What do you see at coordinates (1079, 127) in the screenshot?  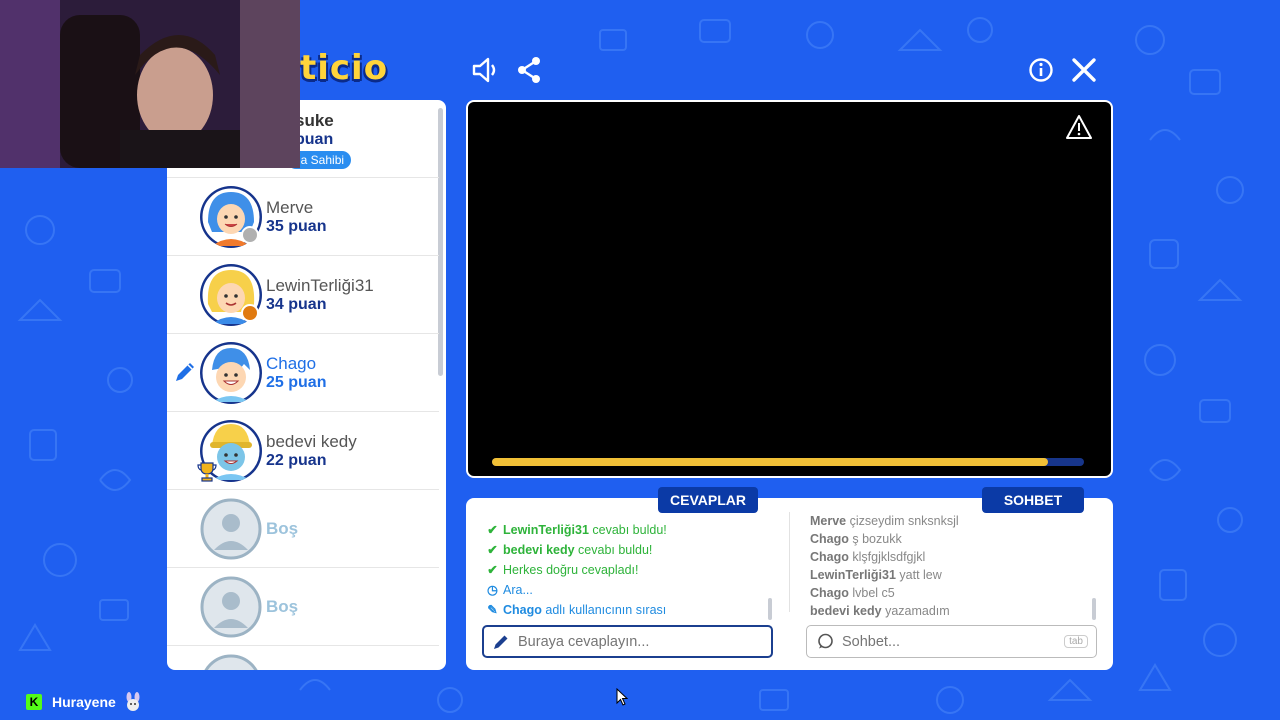 I see `warning-icon` at bounding box center [1079, 127].